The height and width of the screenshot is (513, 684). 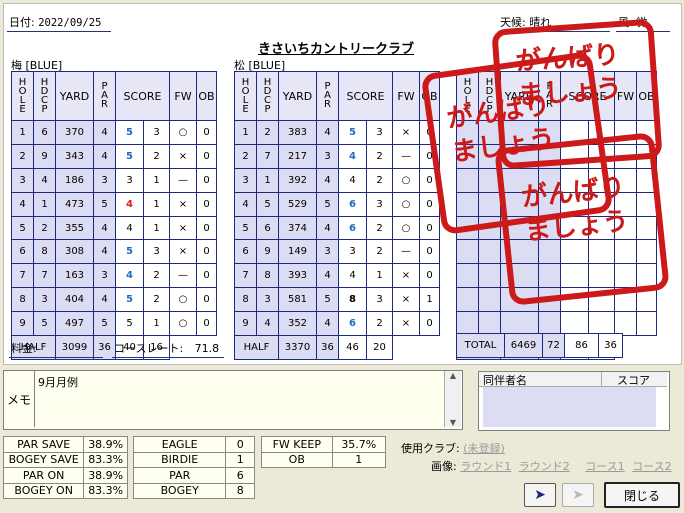 I want to click on hole-hdcp: 5, so click(x=267, y=204).